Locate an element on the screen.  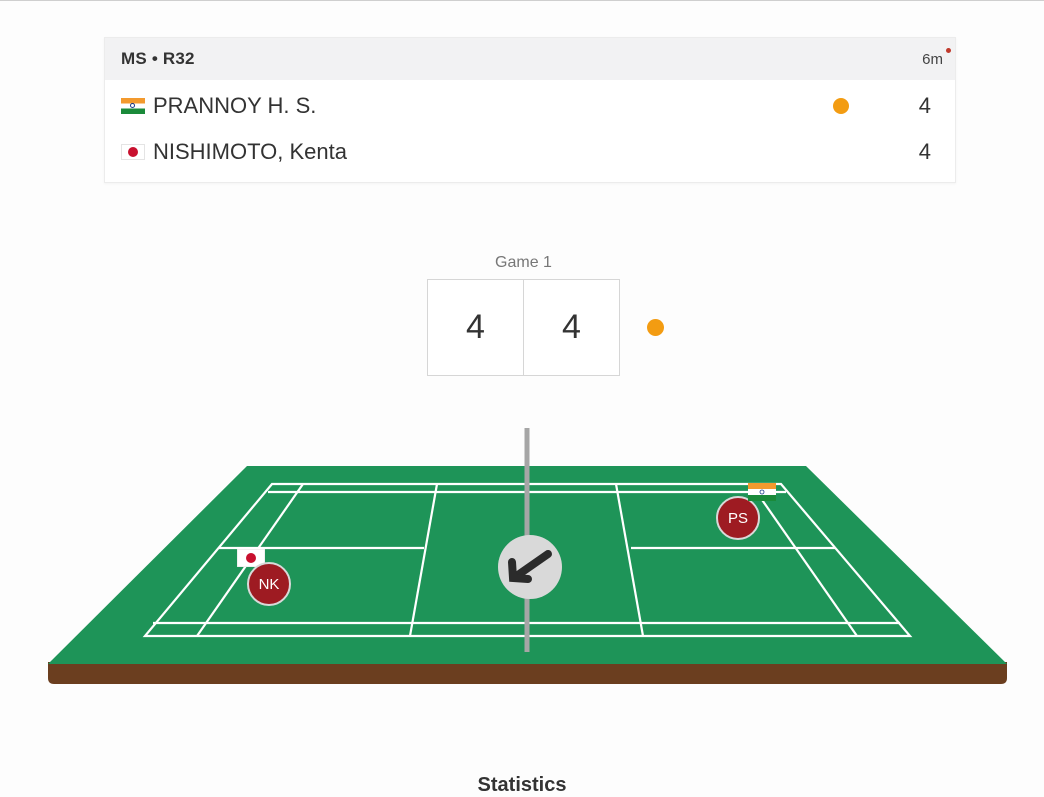
player-token-nk: NK is located at coordinates (269, 584).